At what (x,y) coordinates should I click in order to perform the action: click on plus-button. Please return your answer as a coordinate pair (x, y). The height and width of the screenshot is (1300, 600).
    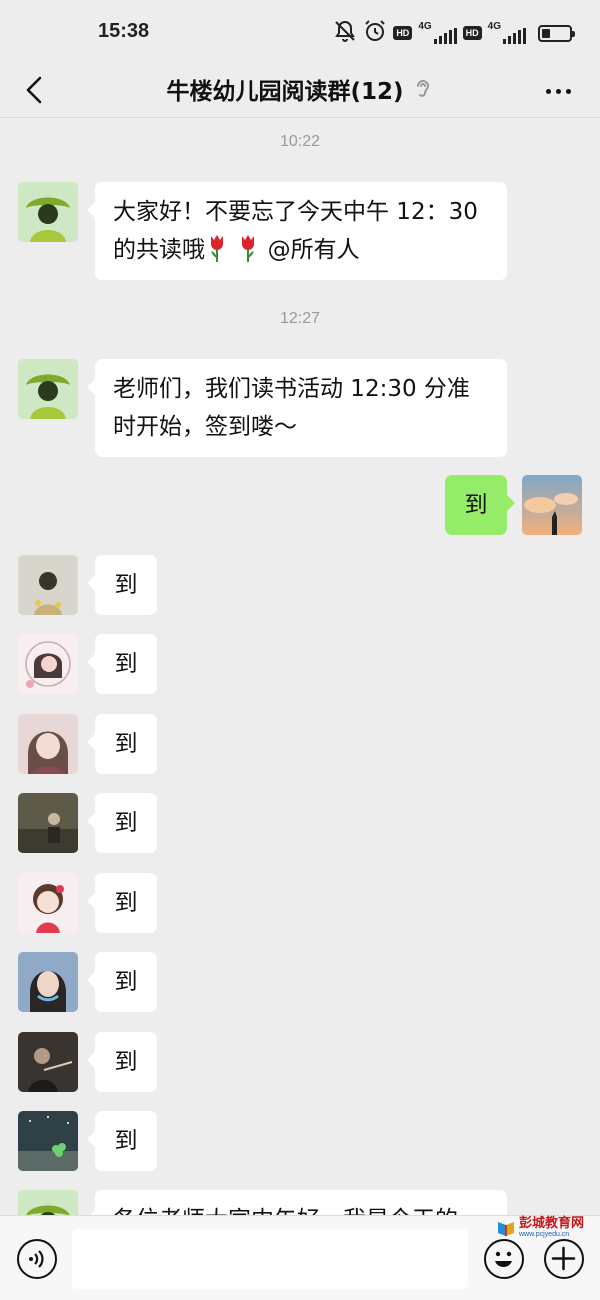
    Looking at the image, I should click on (564, 1259).